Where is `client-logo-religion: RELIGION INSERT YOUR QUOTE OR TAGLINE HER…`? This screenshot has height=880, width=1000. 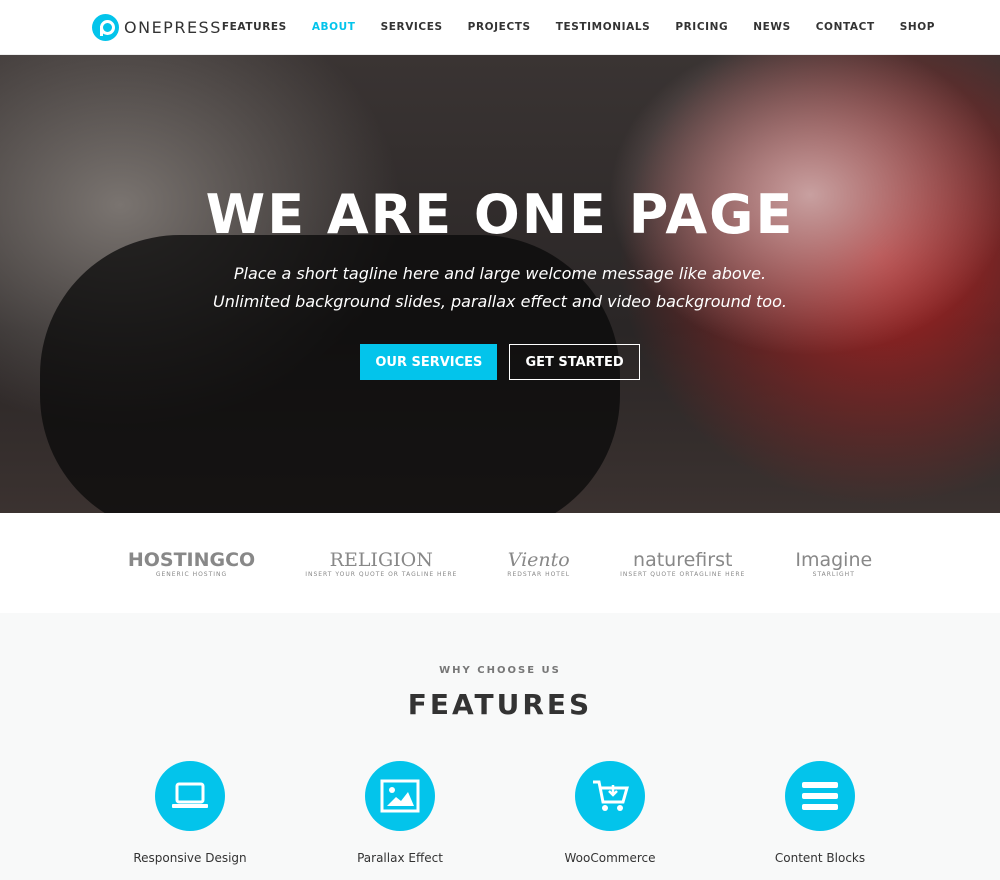 client-logo-religion: RELIGION INSERT YOUR QUOTE OR TAGLINE HER… is located at coordinates (381, 563).